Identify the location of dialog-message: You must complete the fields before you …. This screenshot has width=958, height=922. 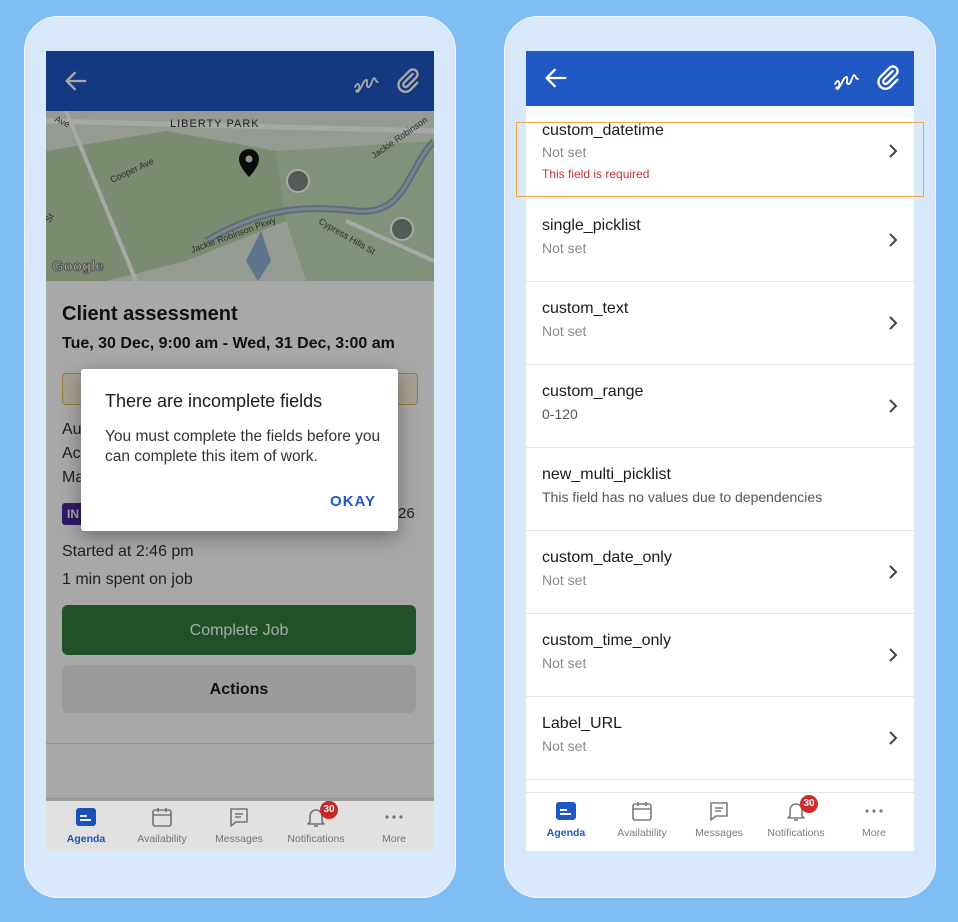
(243, 446).